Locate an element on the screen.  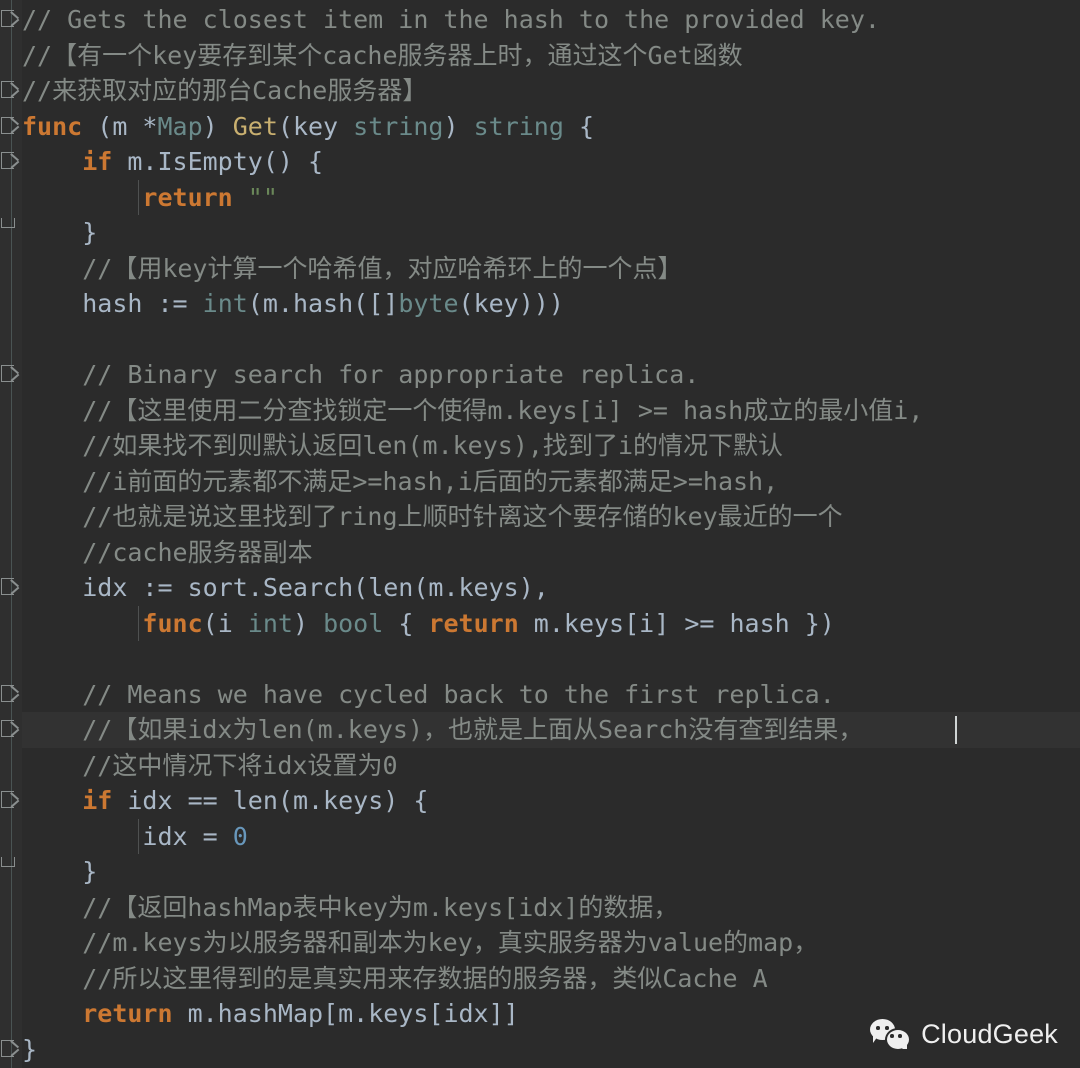
code-line-text: //m.keys为以服务器和副本为key，真实服务器为value的map， is located at coordinates (409, 943).